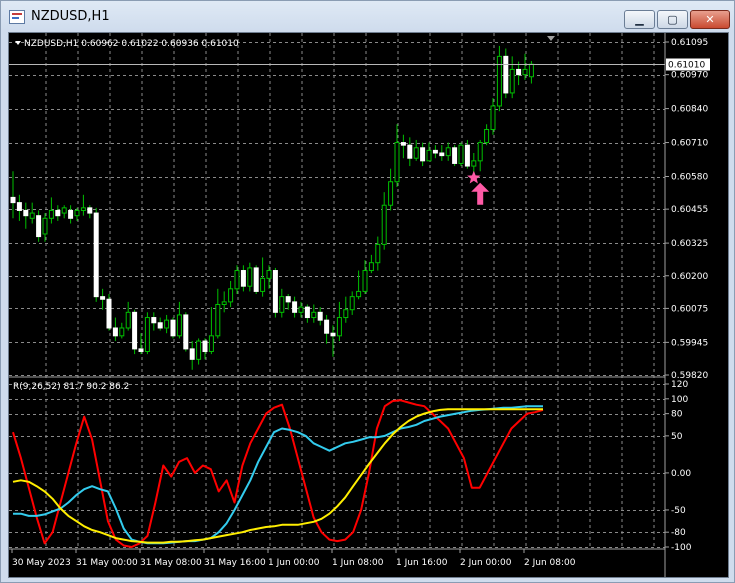  Describe the element at coordinates (480, 193) in the screenshot. I see `up-arrow-icon` at that location.